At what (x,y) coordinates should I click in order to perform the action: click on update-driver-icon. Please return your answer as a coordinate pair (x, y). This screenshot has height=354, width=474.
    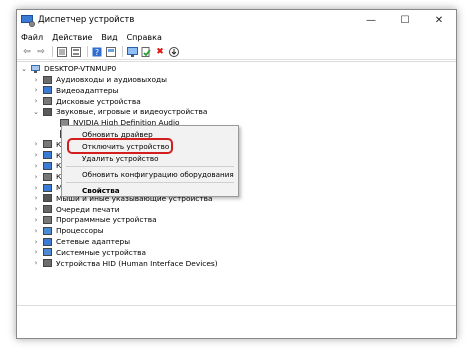
    Looking at the image, I should click on (146, 51).